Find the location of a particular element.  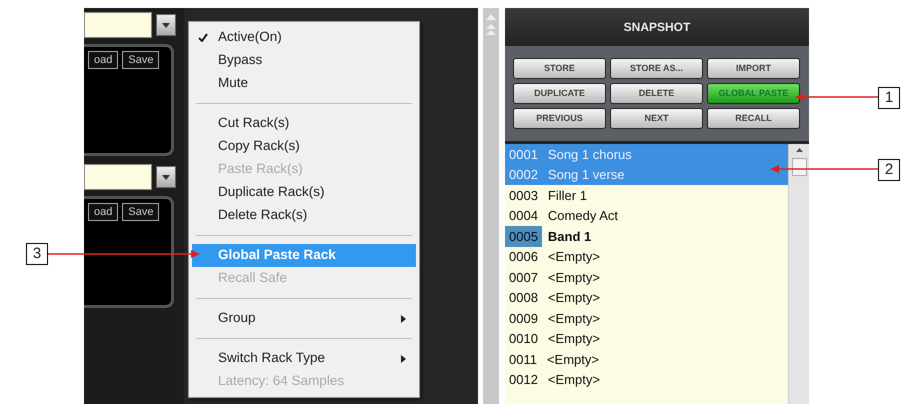

snapshot-button: NEXT is located at coordinates (656, 118).